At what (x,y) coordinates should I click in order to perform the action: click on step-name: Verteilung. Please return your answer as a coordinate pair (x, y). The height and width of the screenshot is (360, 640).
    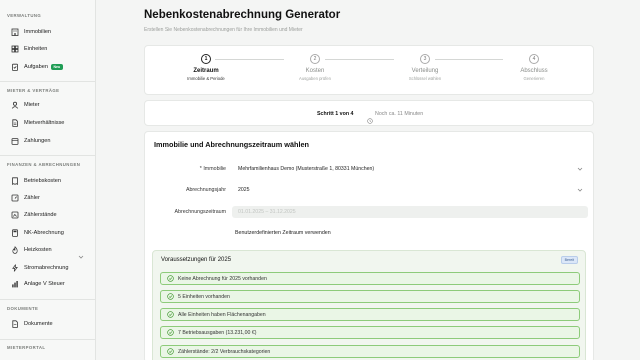
    Looking at the image, I should click on (425, 71).